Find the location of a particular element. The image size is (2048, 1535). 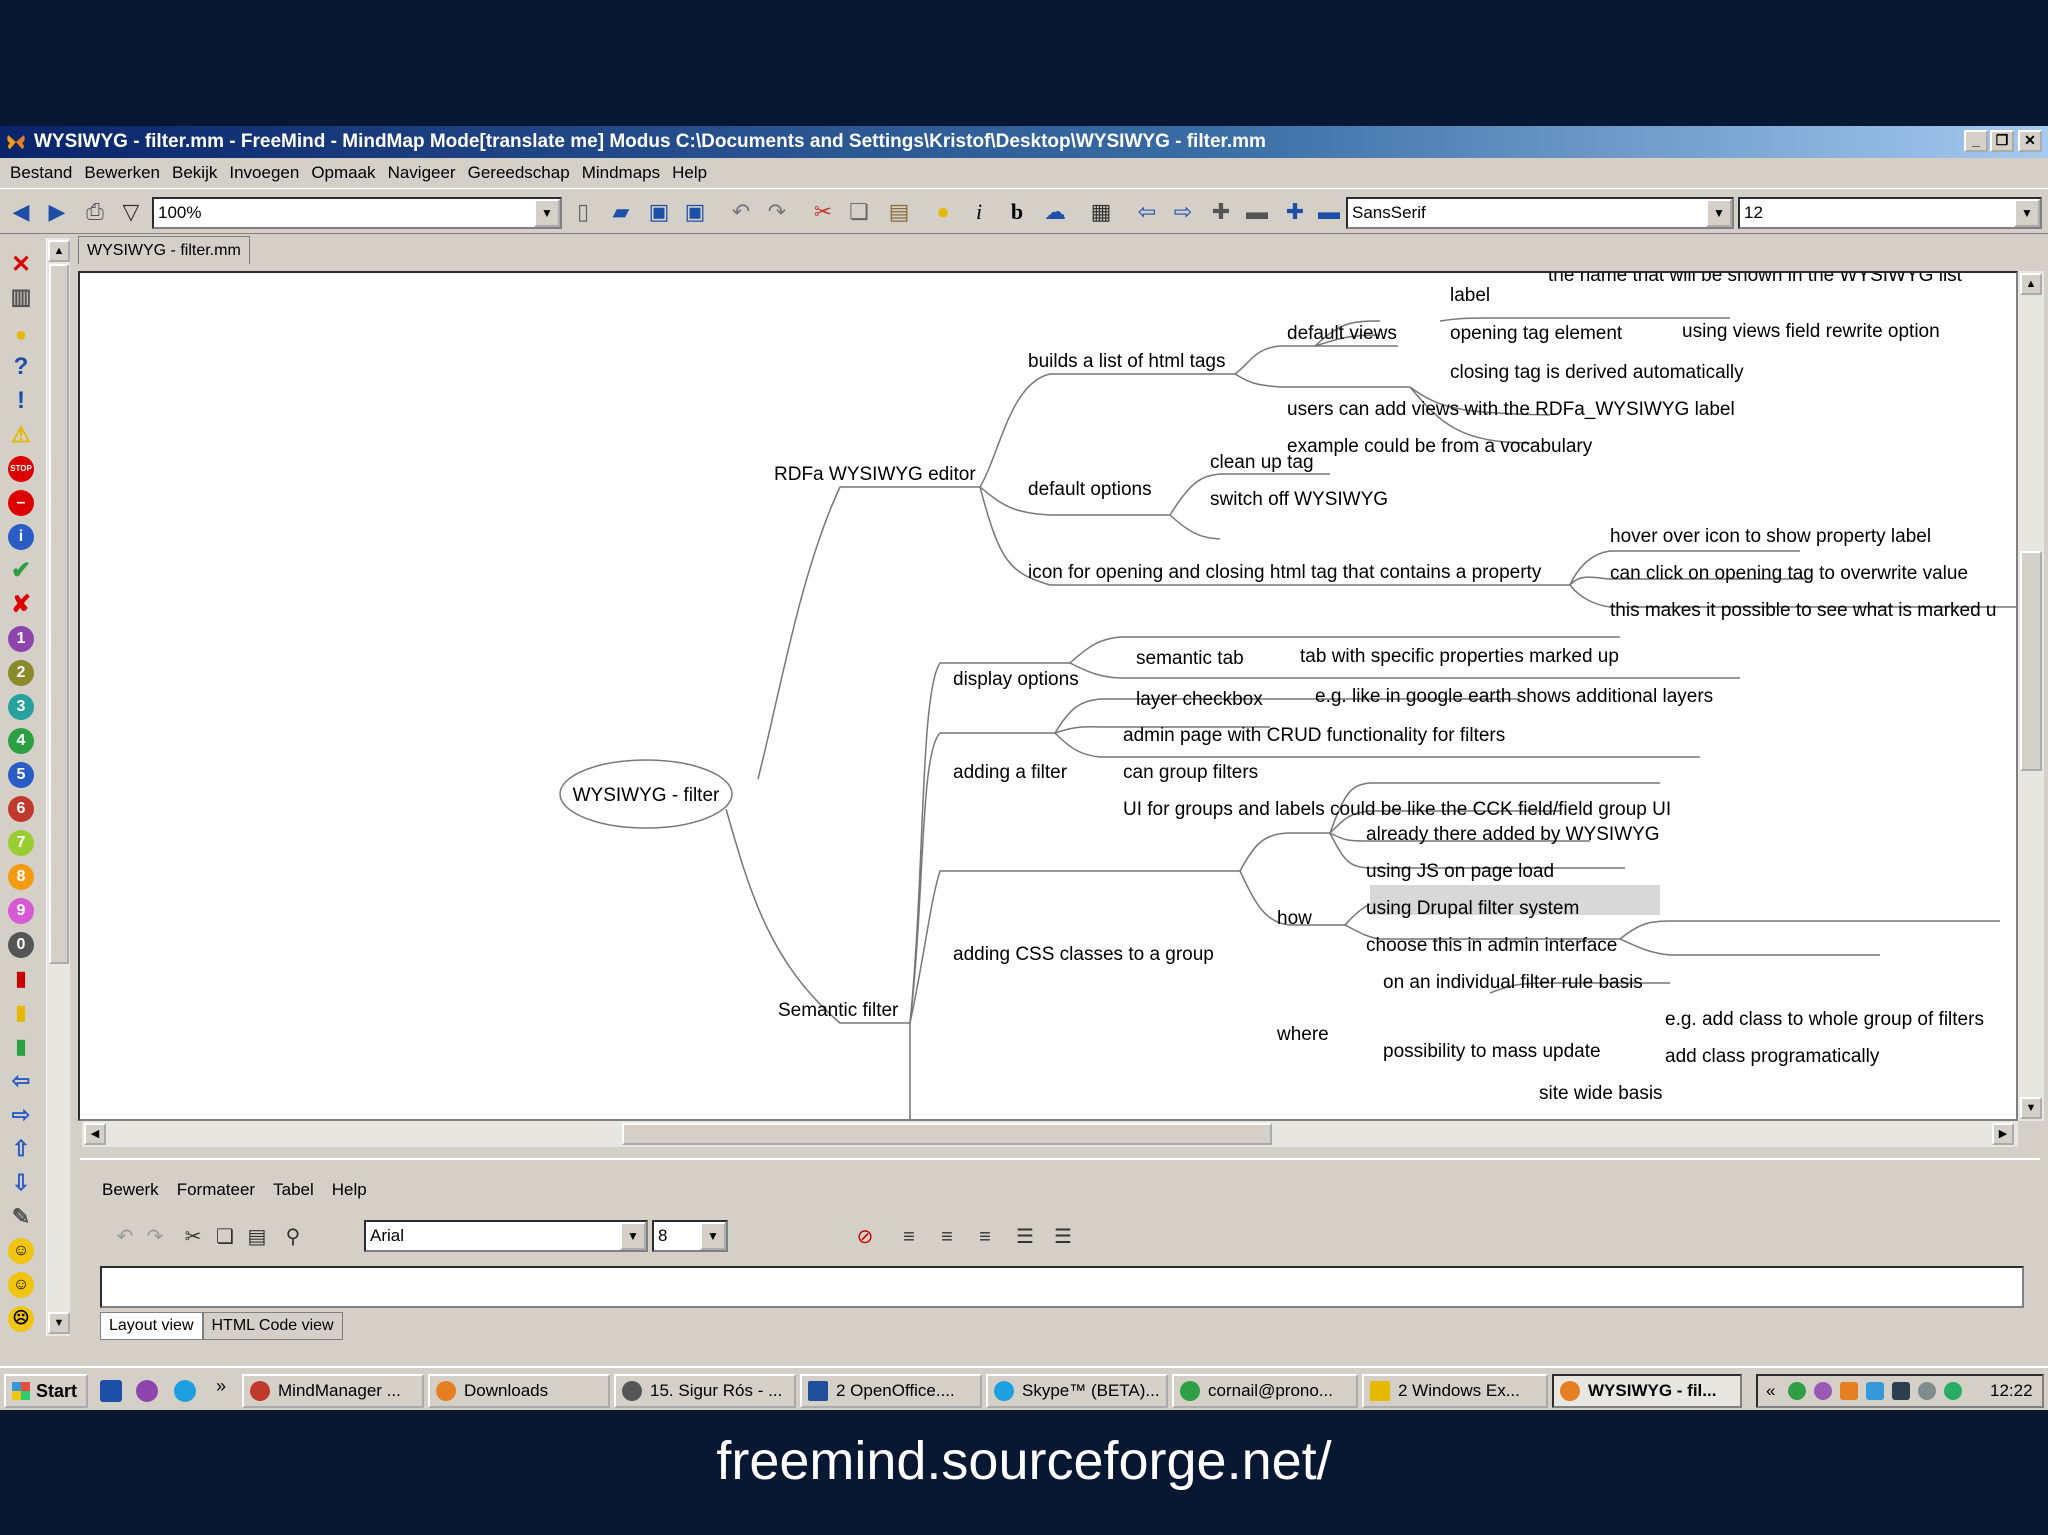

warning-icon: ⚠ is located at coordinates (21, 435).